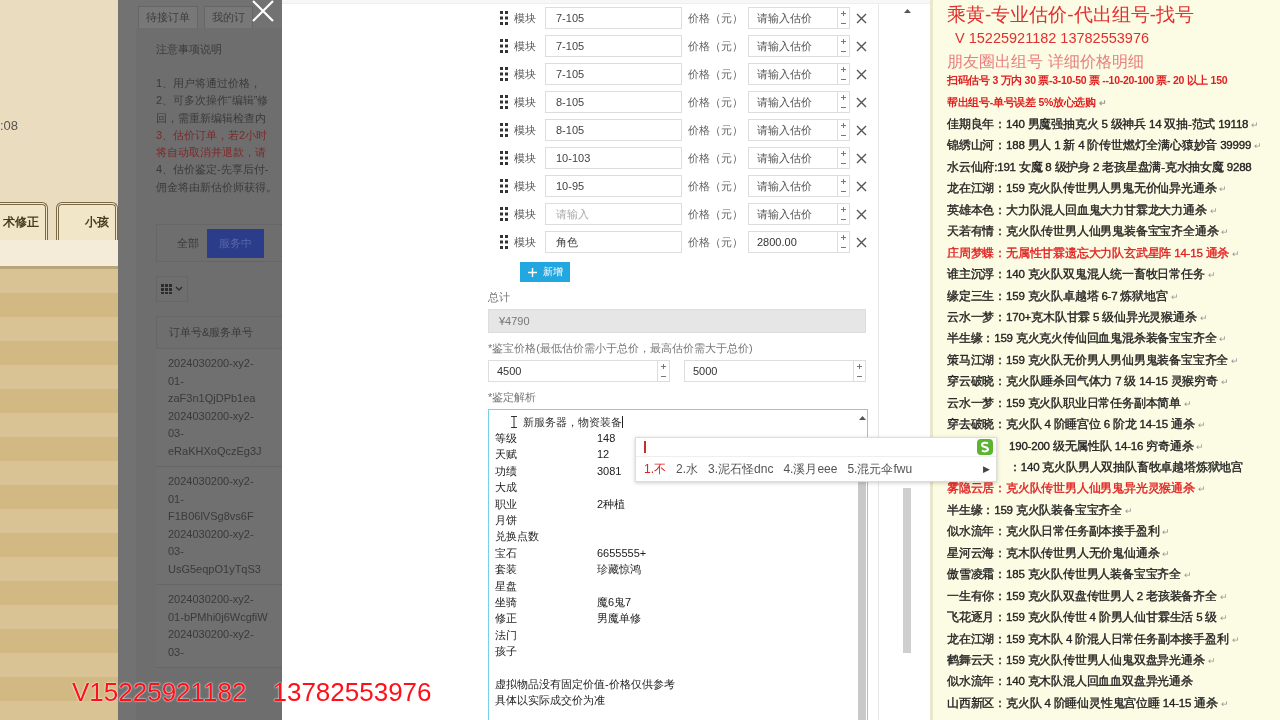 This screenshot has width=1280, height=720. I want to click on text-field: 请输入, so click(613, 214).